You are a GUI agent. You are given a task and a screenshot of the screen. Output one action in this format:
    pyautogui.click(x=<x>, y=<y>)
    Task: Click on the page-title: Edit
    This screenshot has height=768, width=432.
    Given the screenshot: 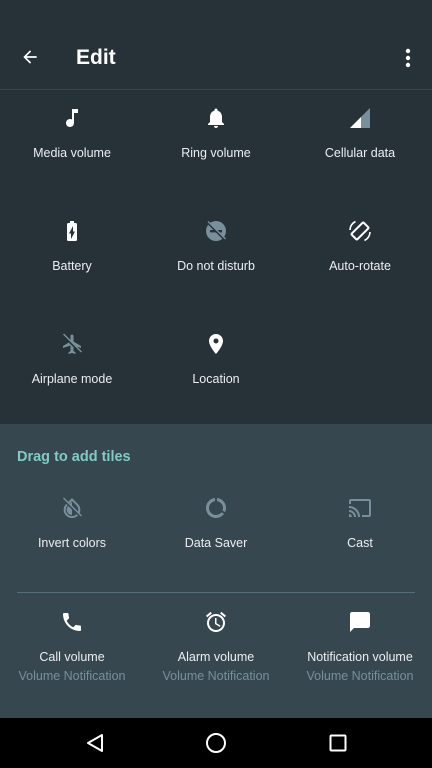 What is the action you would take?
    pyautogui.click(x=96, y=57)
    